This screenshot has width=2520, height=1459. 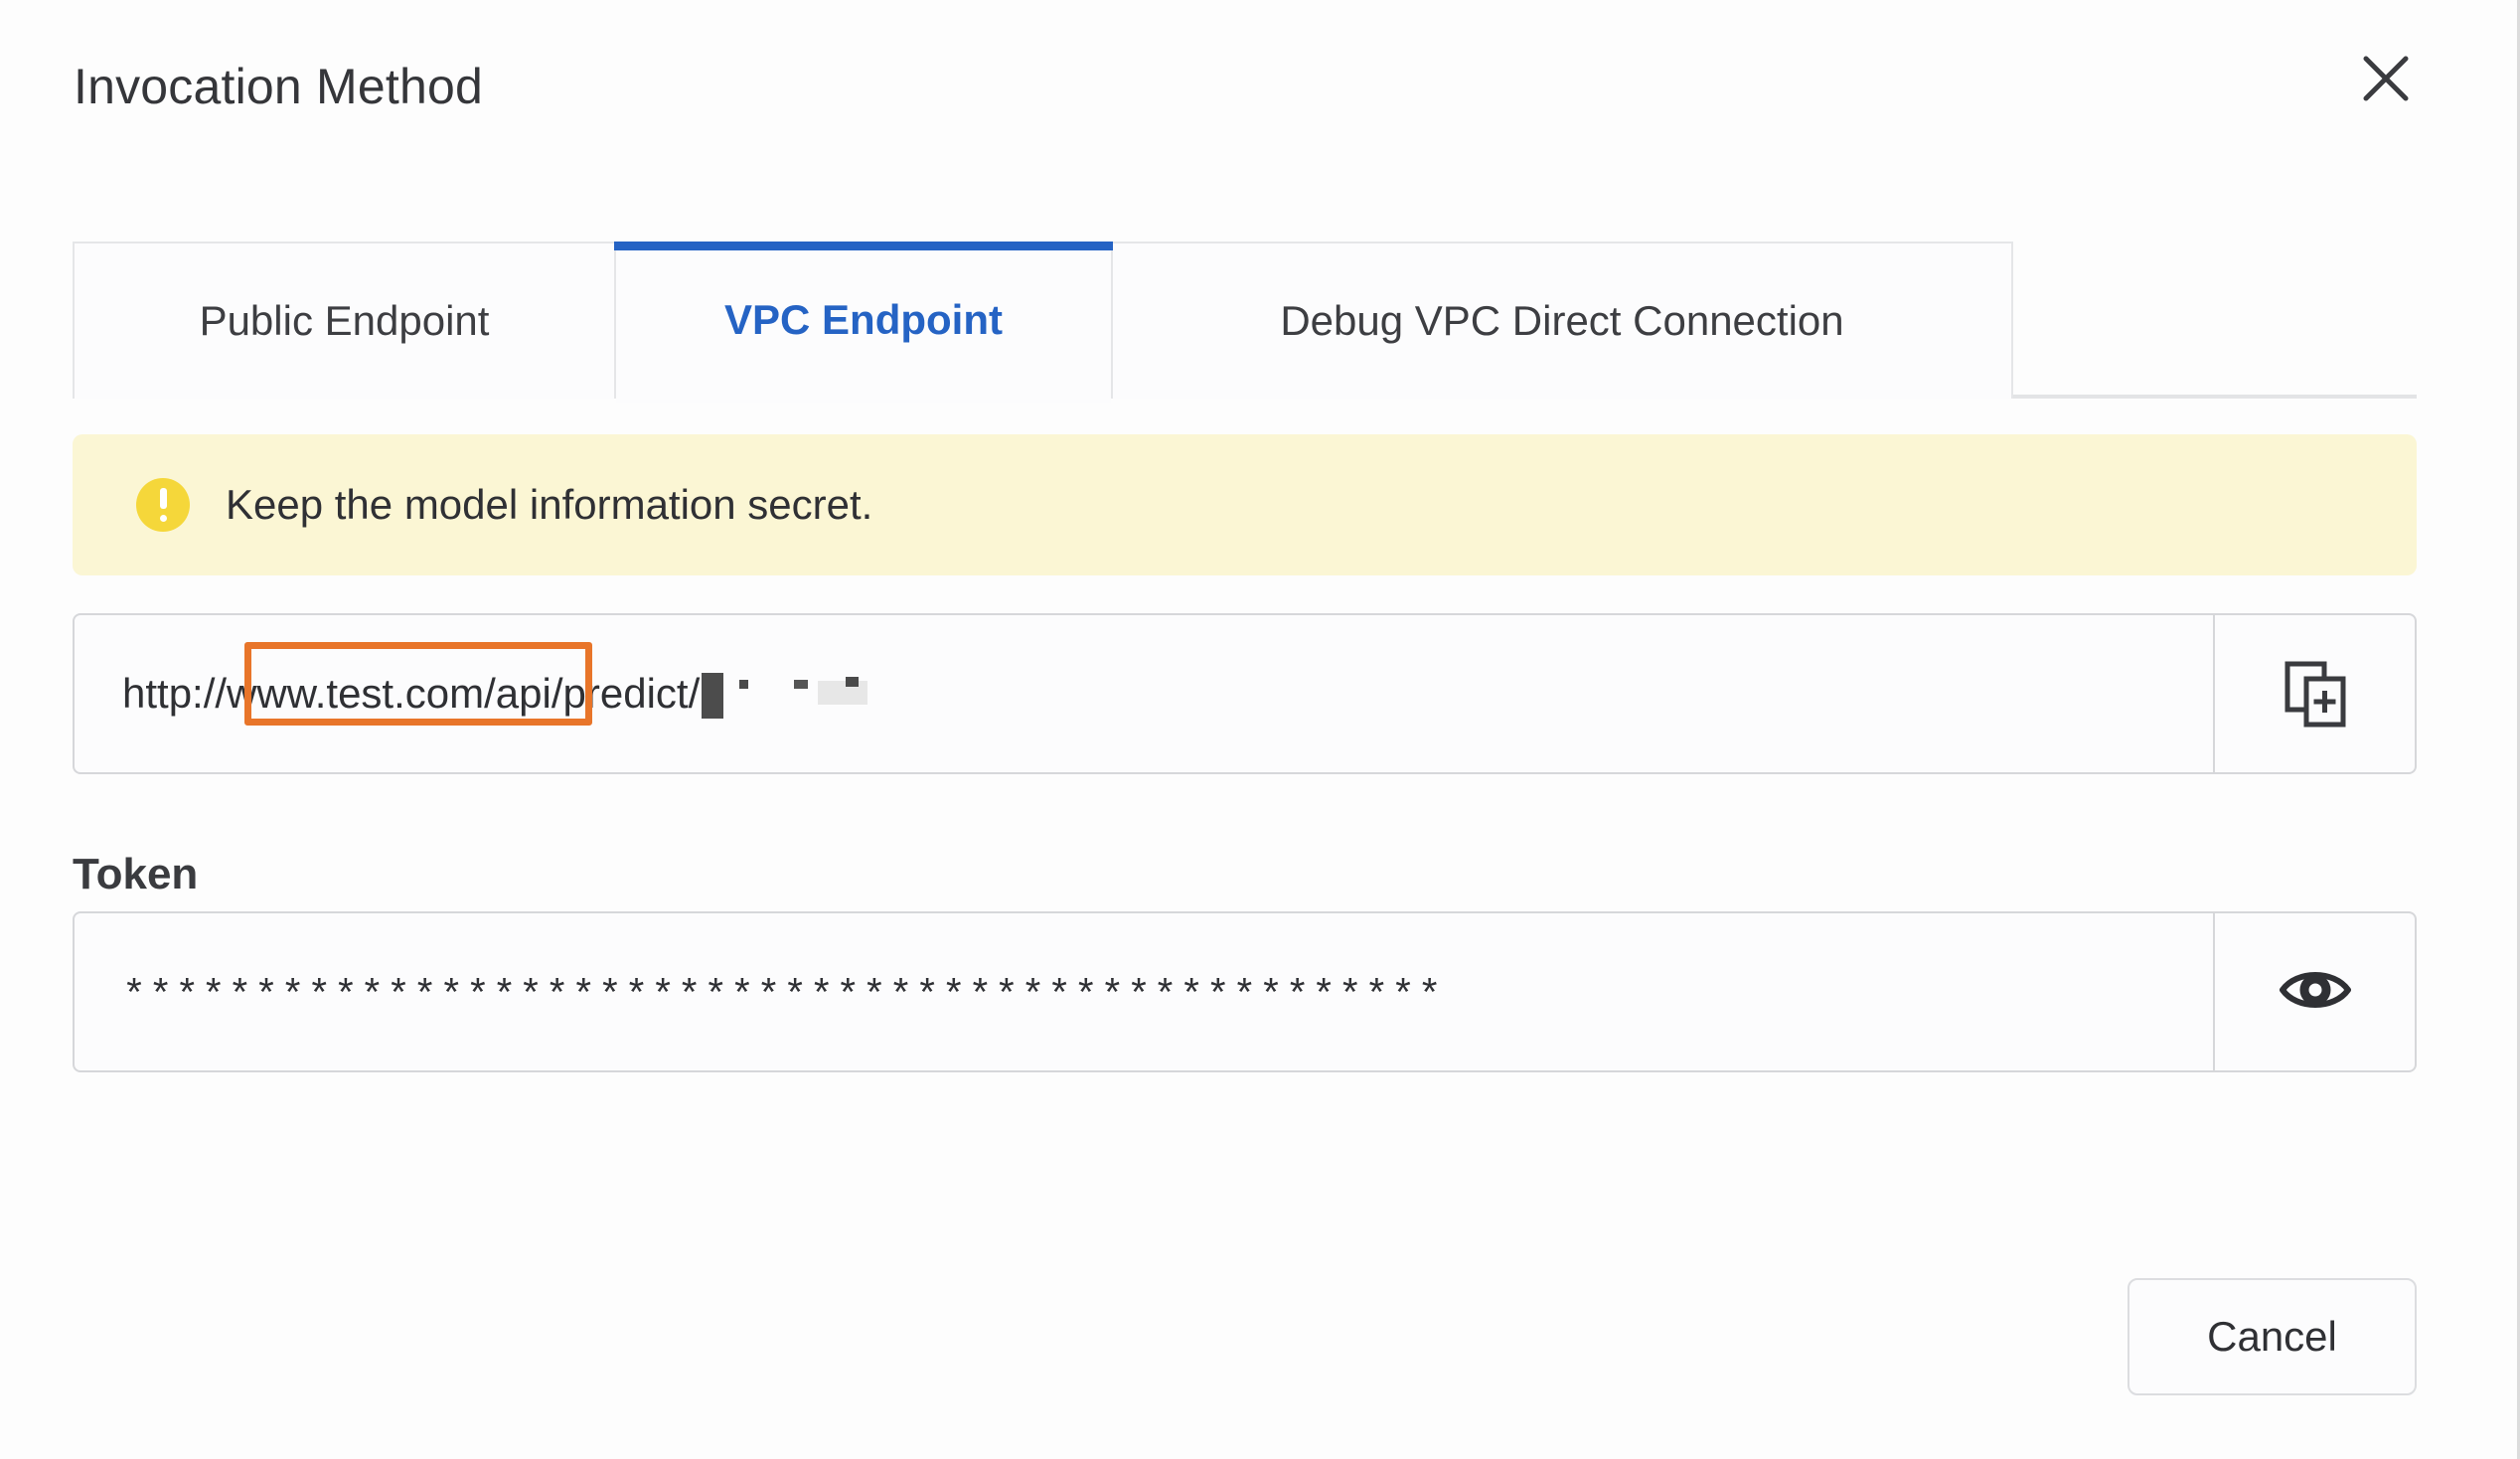 I want to click on warning-banner: Keep the model information secret., so click(x=1245, y=504).